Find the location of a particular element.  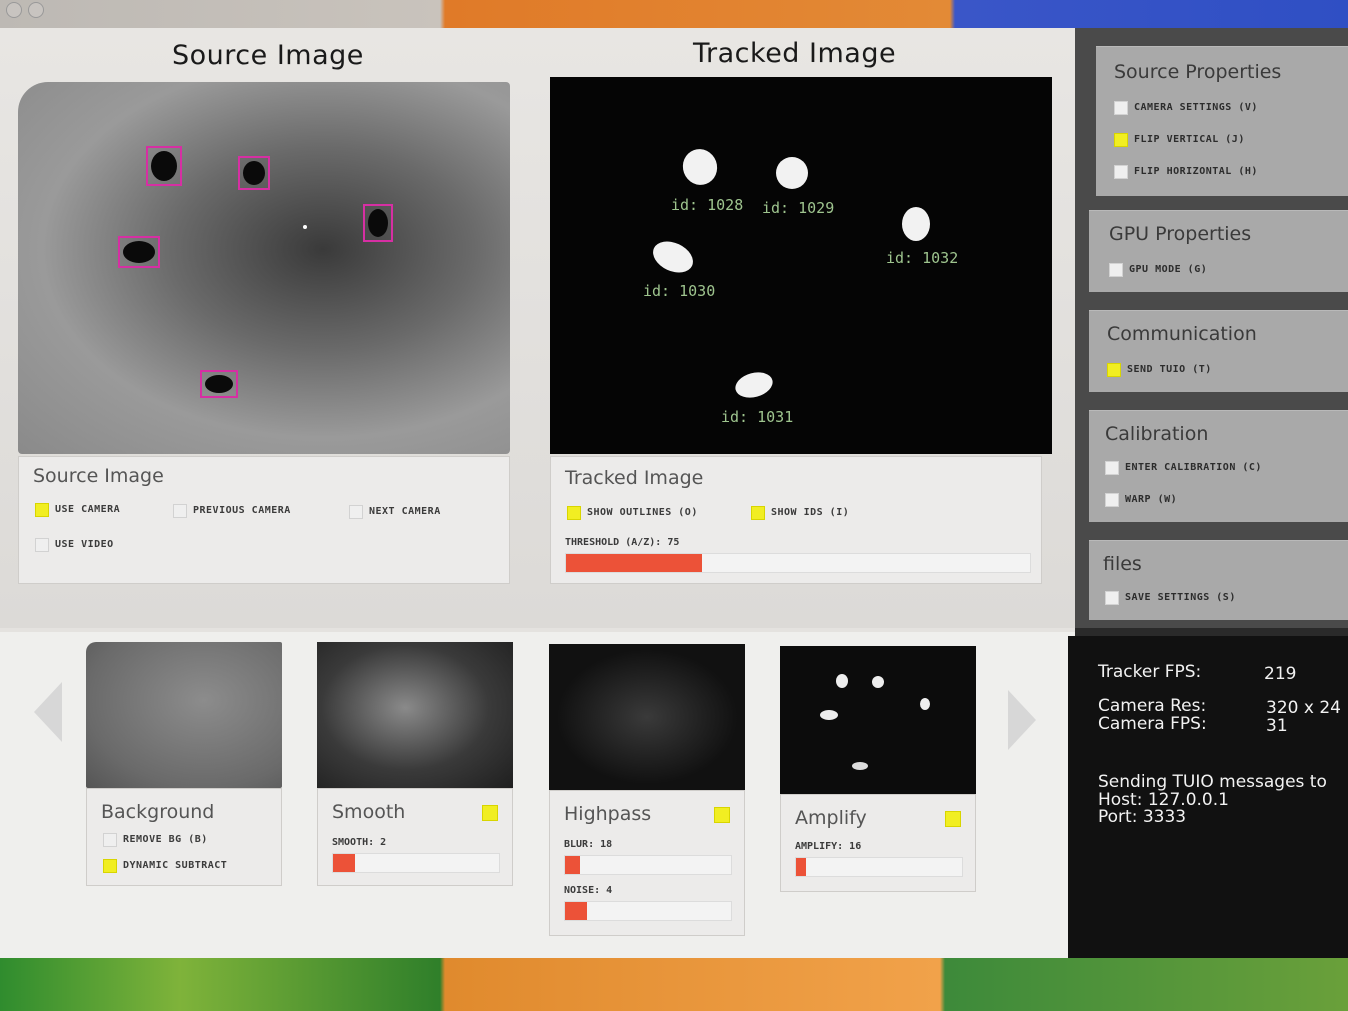

window-minimize-icon is located at coordinates (36, 10).